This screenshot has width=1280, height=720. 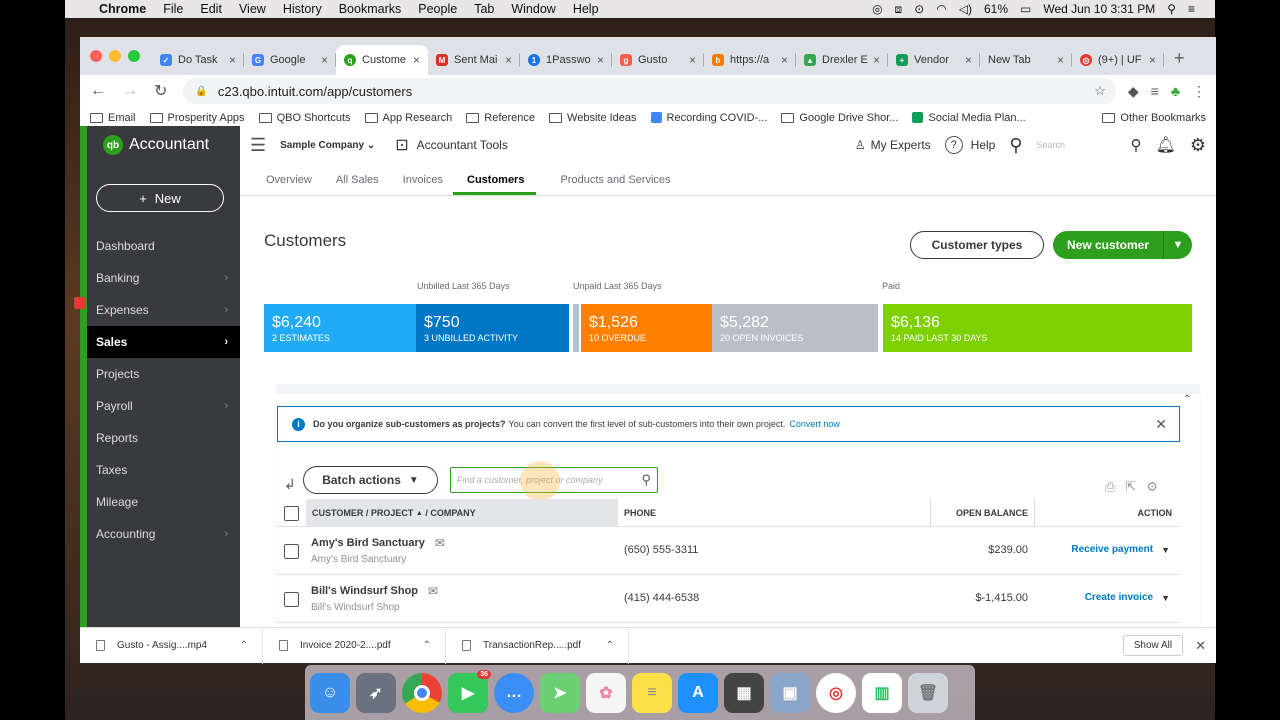 What do you see at coordinates (1166, 145) in the screenshot?
I see `notification-bell-icon: 🔔︎` at bounding box center [1166, 145].